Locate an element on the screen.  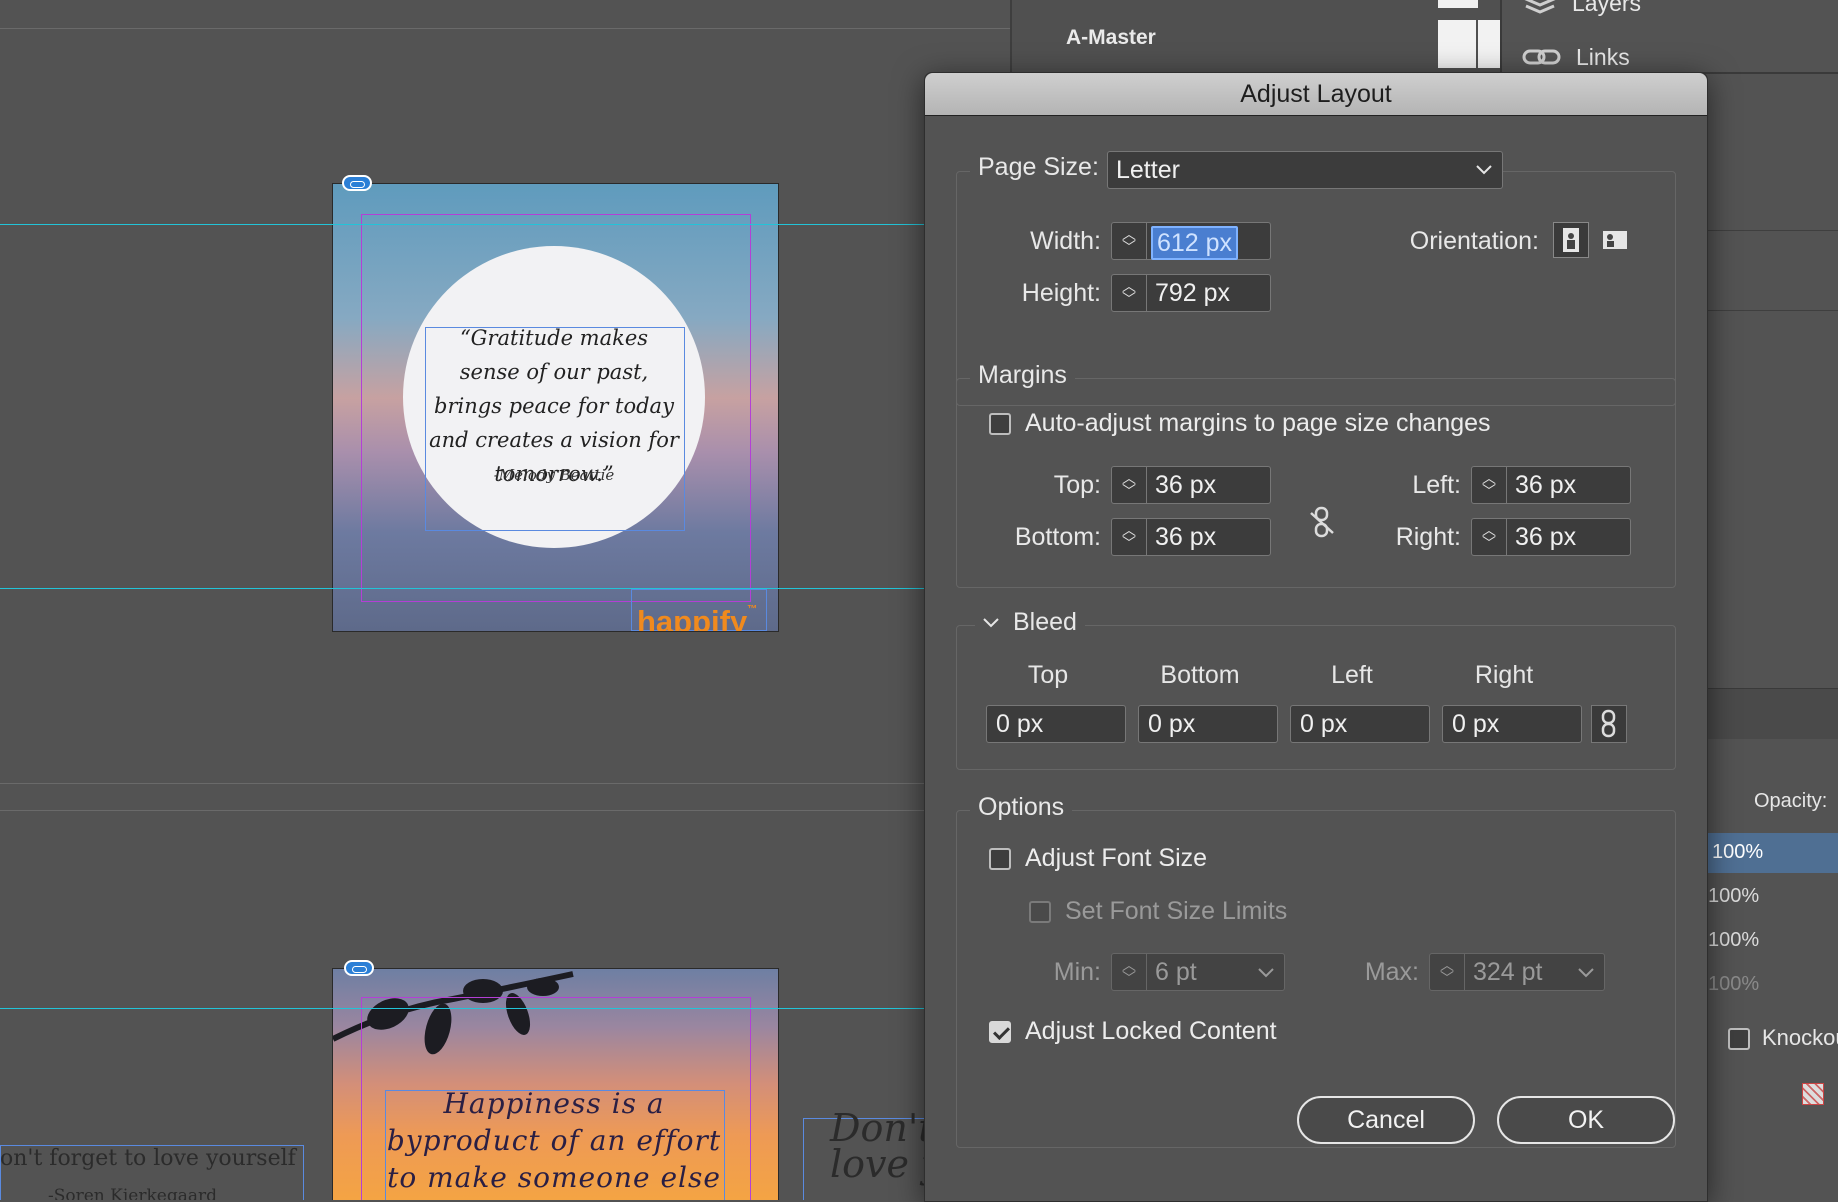
adjust-locked-content-checkbox is located at coordinates (1000, 1032).